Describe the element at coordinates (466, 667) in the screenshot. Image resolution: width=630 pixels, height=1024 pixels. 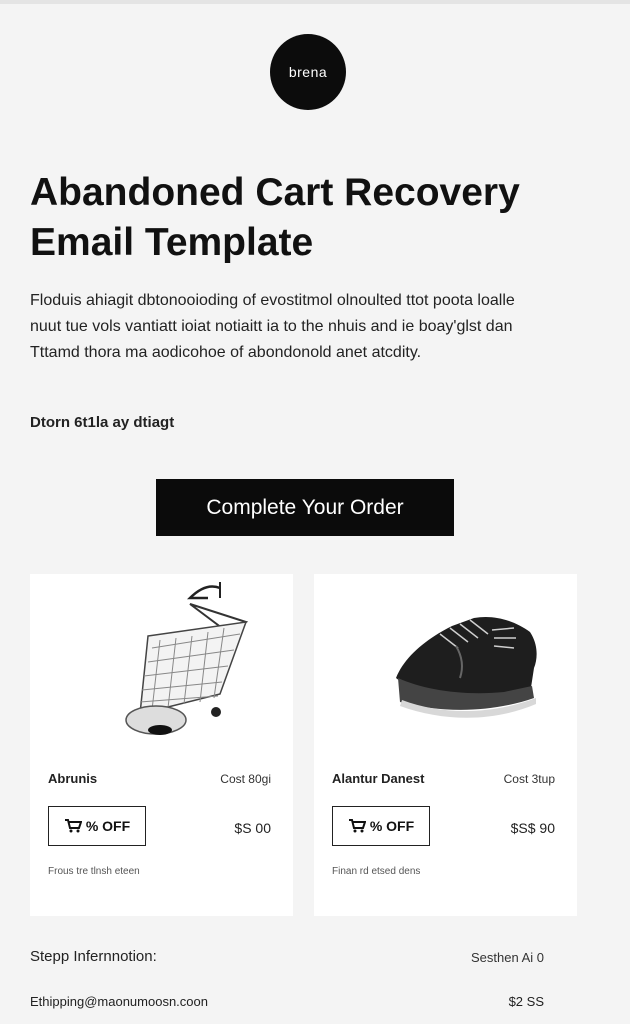
I see `sneaker-icon` at that location.